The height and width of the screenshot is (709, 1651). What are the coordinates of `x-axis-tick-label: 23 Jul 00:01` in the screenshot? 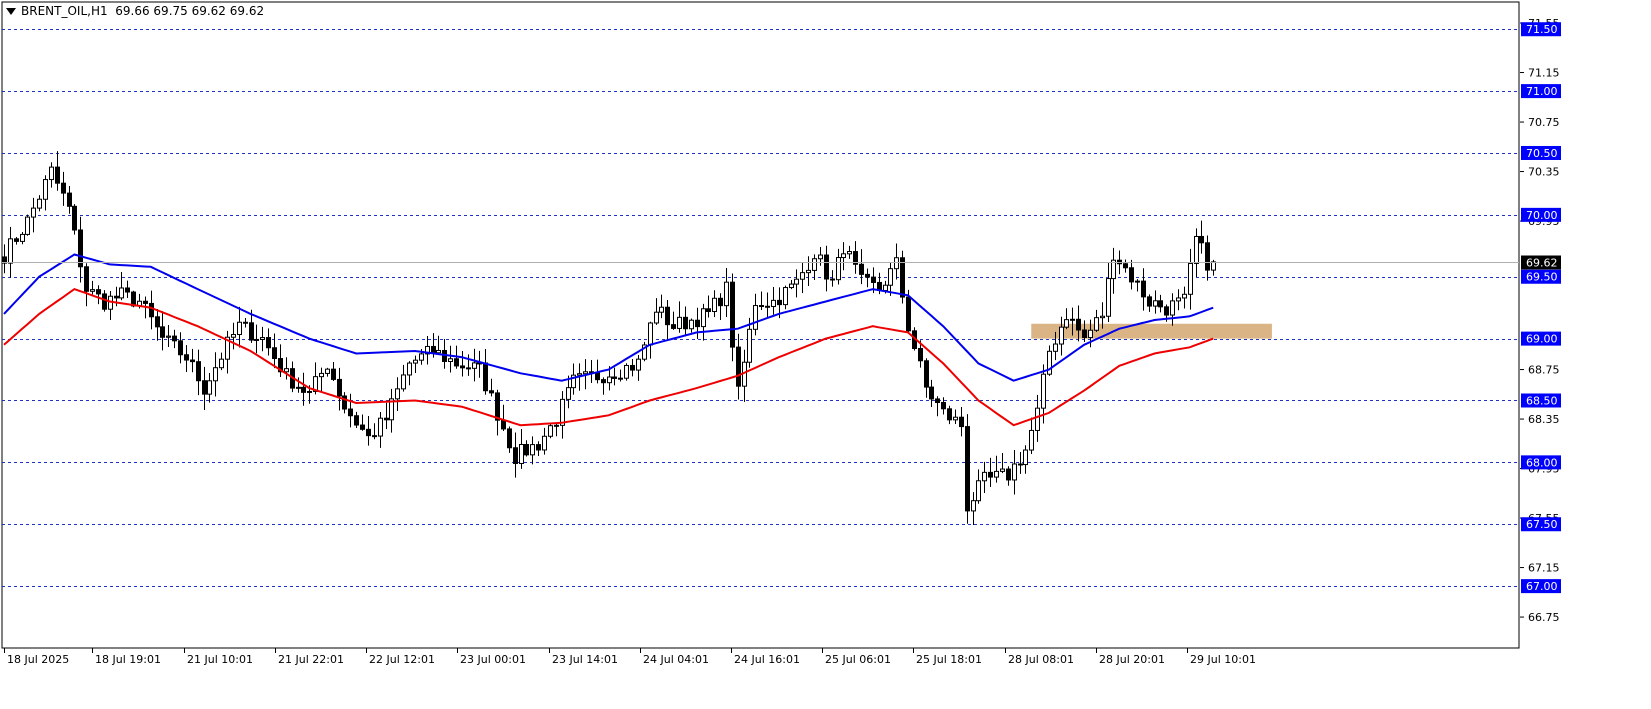 It's located at (493, 659).